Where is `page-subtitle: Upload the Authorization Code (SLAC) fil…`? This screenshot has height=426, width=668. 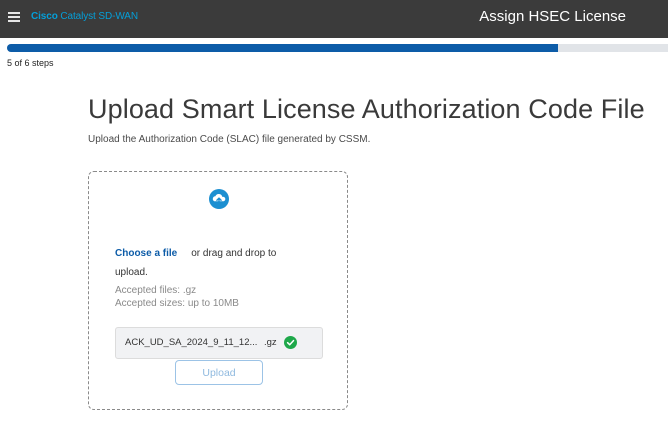
page-subtitle: Upload the Authorization Code (SLAC) fil… is located at coordinates (229, 139).